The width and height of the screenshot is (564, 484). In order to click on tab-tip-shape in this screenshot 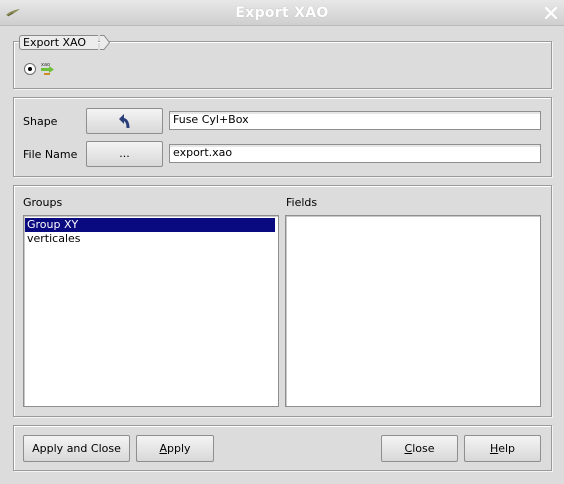, I will do `click(105, 42)`.